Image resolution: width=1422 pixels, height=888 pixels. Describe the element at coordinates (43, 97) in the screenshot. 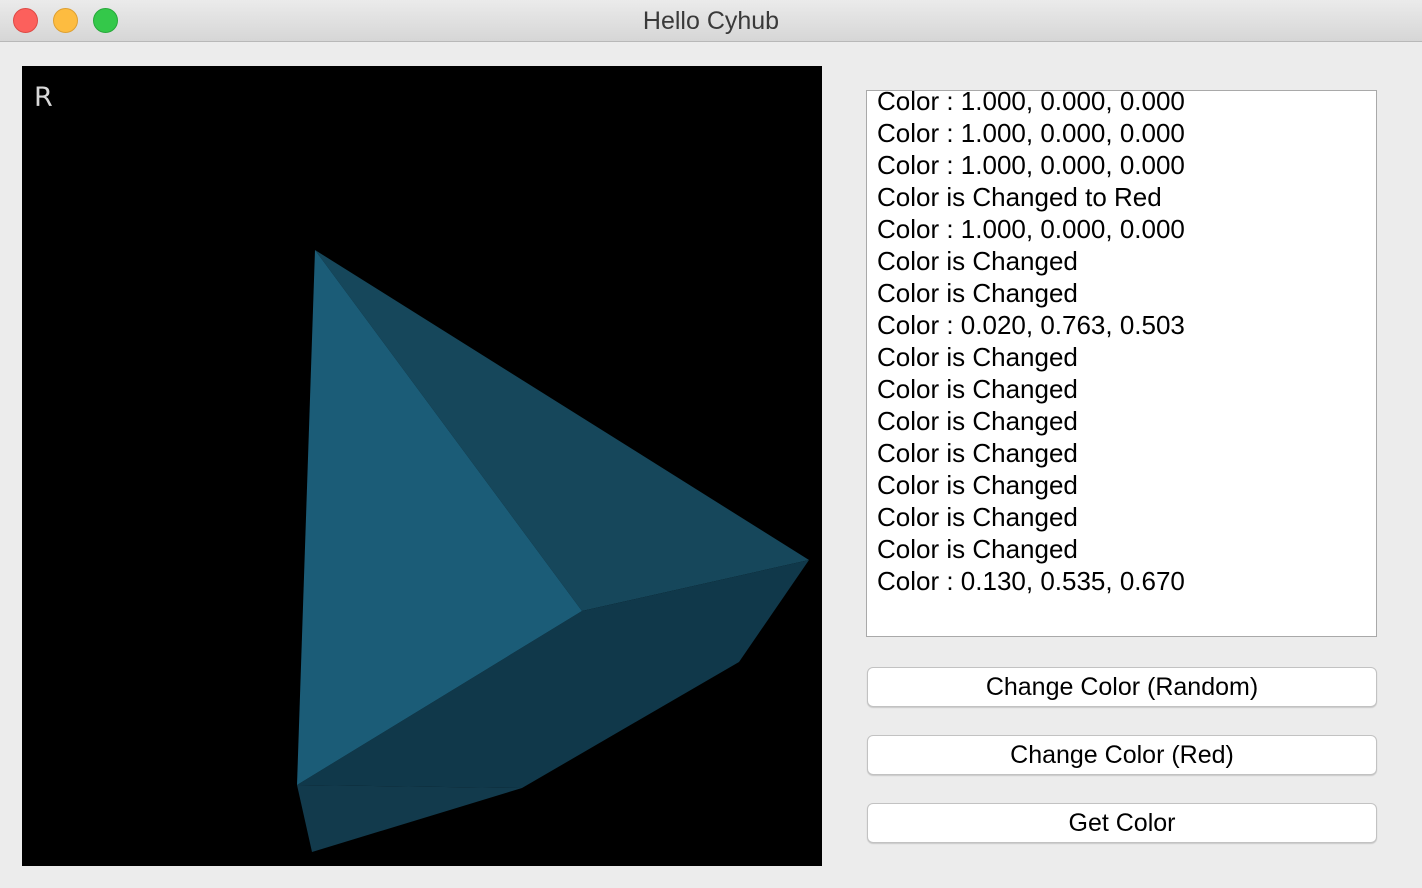

I see `viewport-label: R` at that location.